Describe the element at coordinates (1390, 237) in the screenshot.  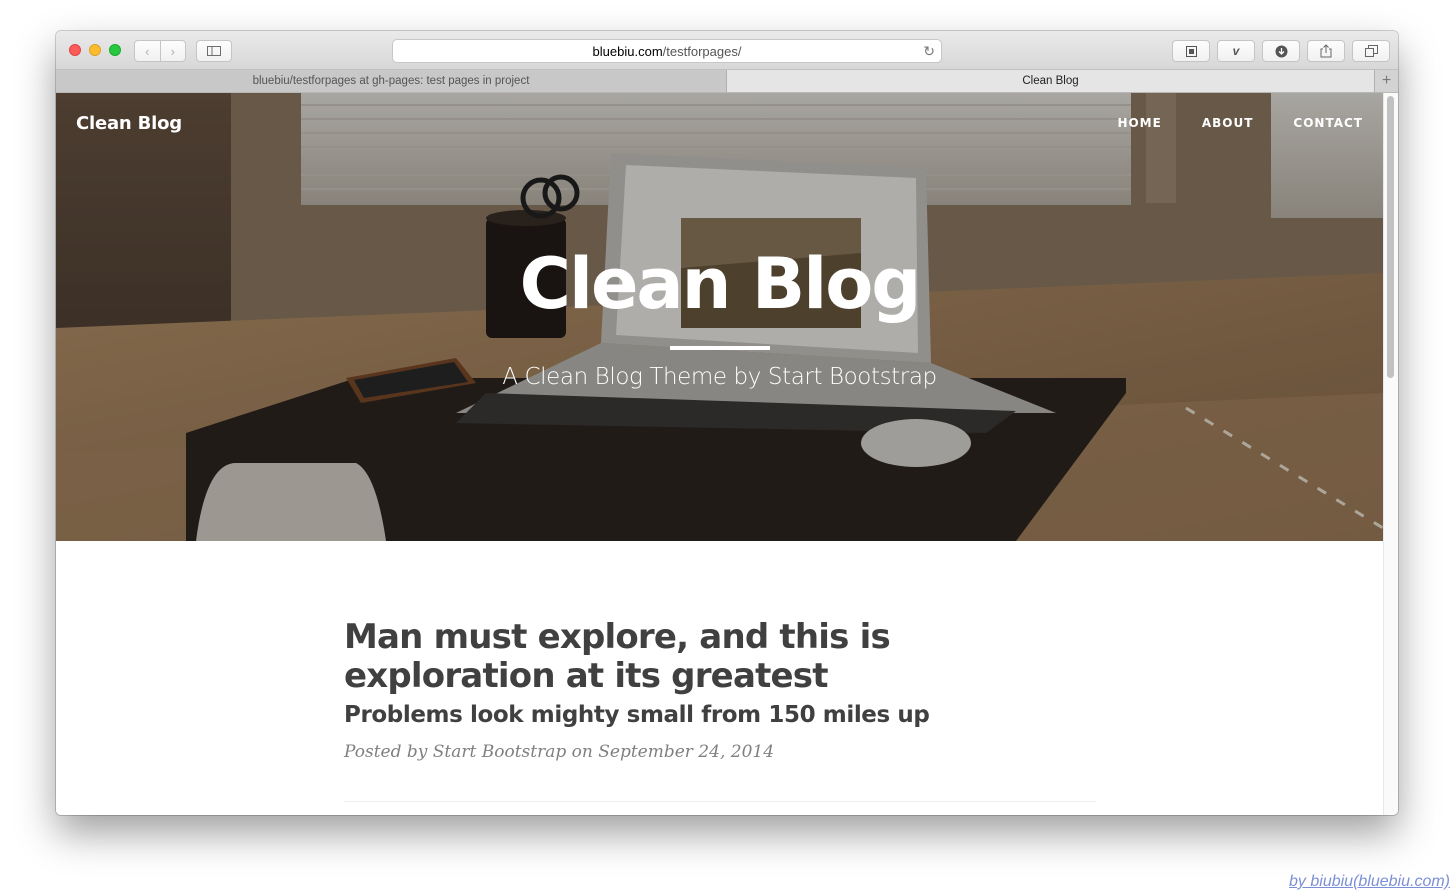
I see `scrollbar-thumb` at that location.